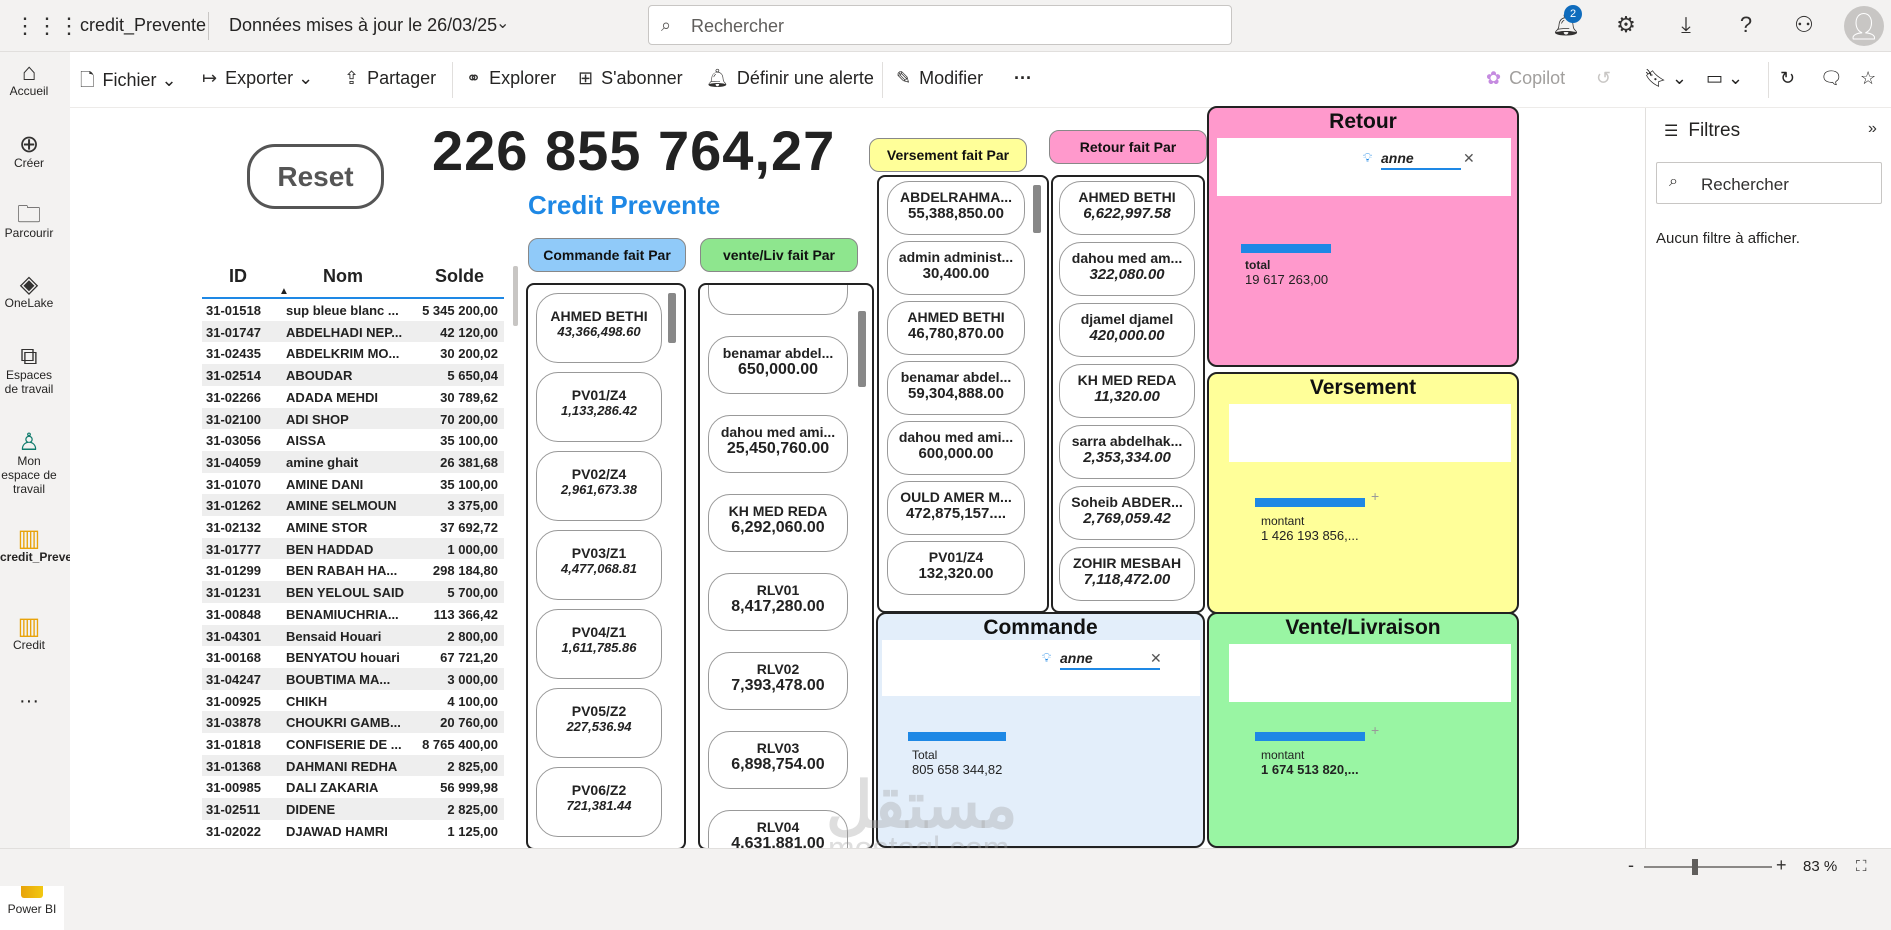 The height and width of the screenshot is (930, 1891). Describe the element at coordinates (790, 78) in the screenshot. I see `alert-button: 🔔︎ Définir une alerte` at that location.